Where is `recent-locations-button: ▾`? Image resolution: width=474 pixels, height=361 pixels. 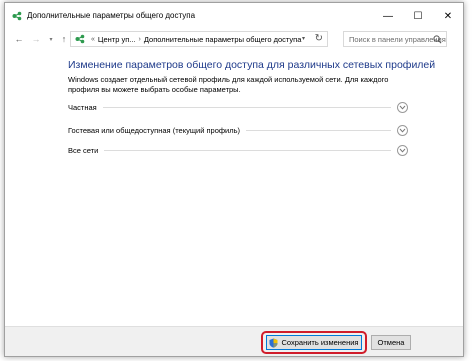 recent-locations-button: ▾ is located at coordinates (51, 39).